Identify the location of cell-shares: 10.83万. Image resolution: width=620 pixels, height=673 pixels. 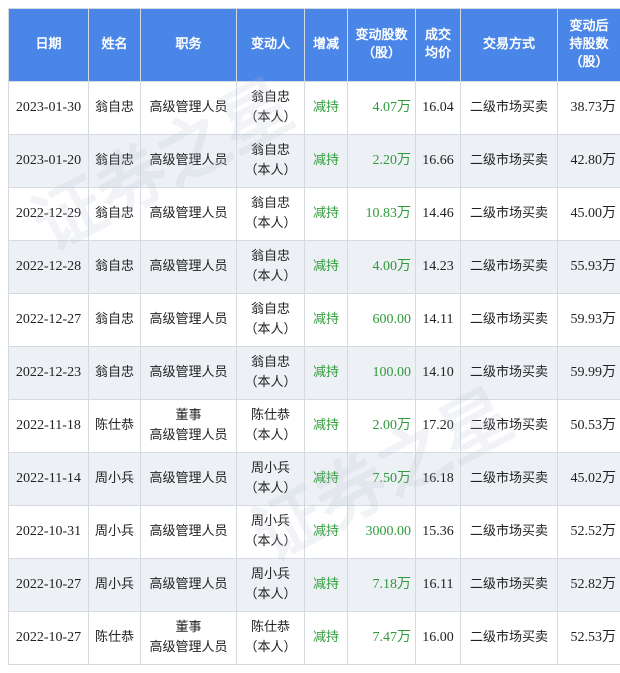
(381, 214).